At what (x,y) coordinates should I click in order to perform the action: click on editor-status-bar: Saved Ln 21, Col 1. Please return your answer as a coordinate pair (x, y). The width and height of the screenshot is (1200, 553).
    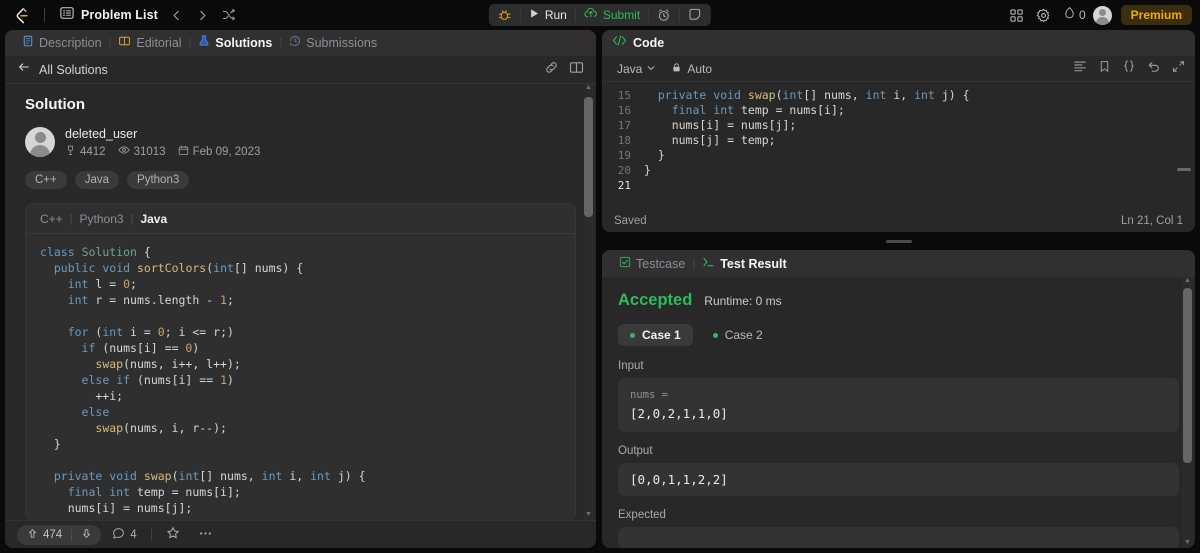
    Looking at the image, I should click on (898, 221).